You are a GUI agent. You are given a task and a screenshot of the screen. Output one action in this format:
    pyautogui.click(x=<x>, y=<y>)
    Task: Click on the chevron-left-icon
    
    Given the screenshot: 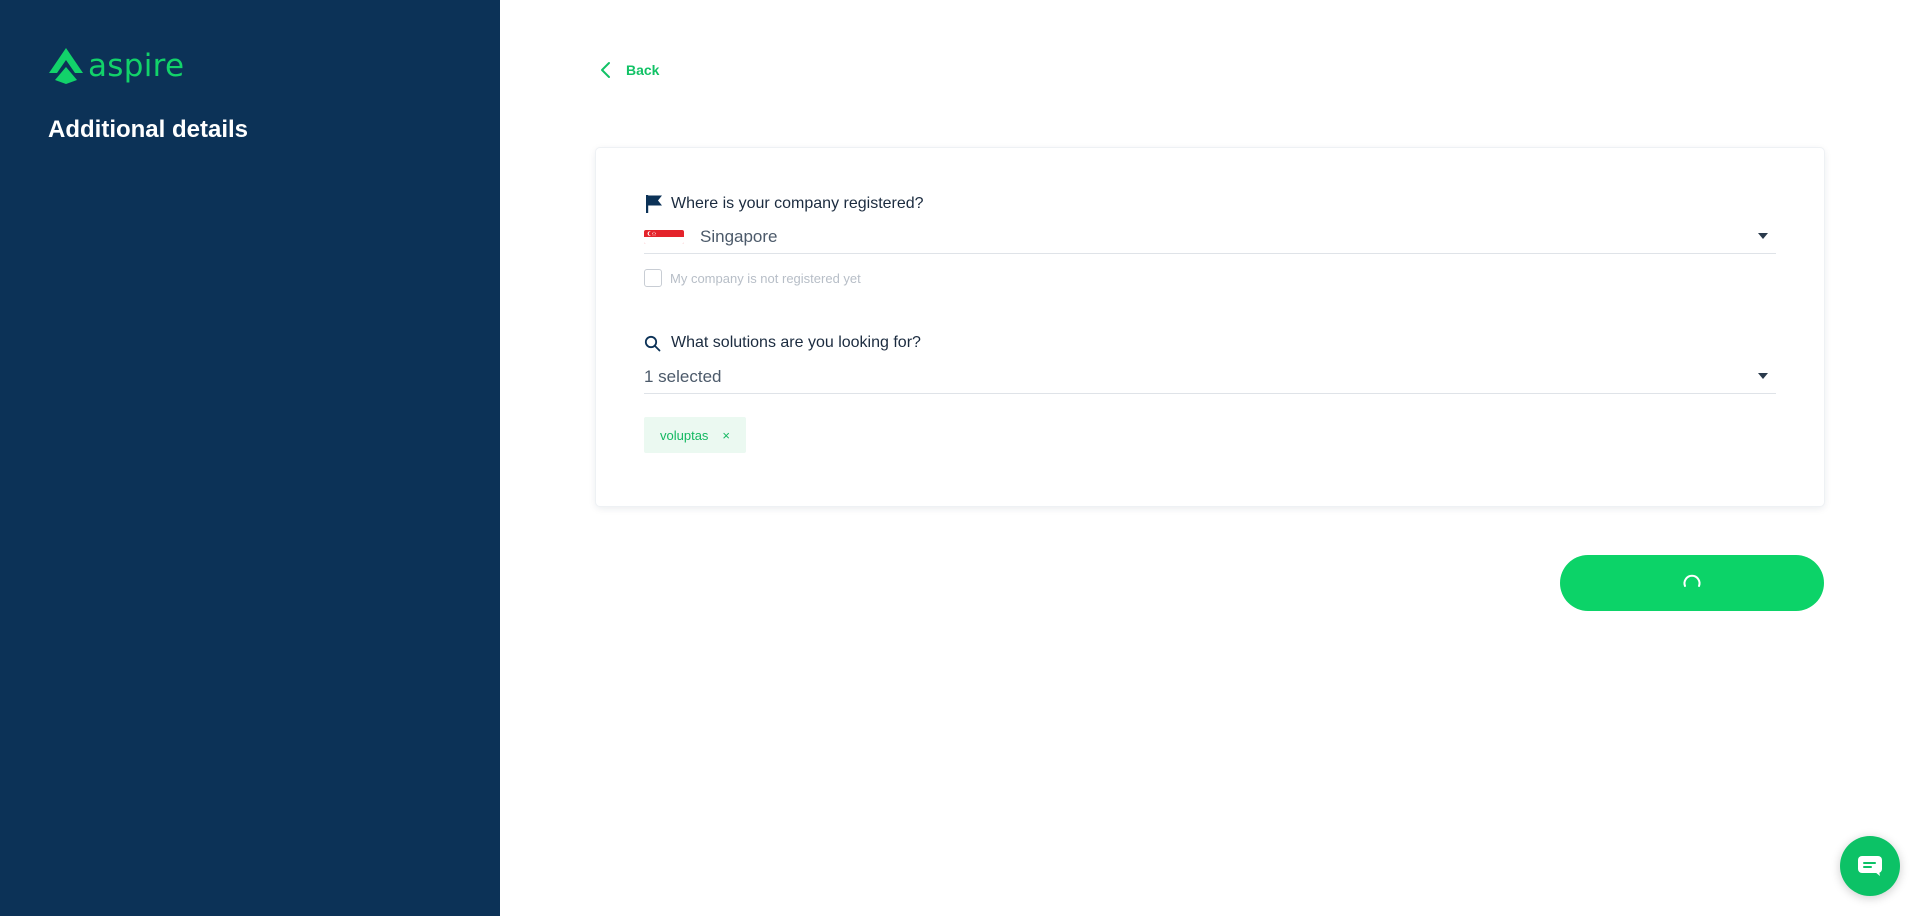 What is the action you would take?
    pyautogui.click(x=605, y=70)
    